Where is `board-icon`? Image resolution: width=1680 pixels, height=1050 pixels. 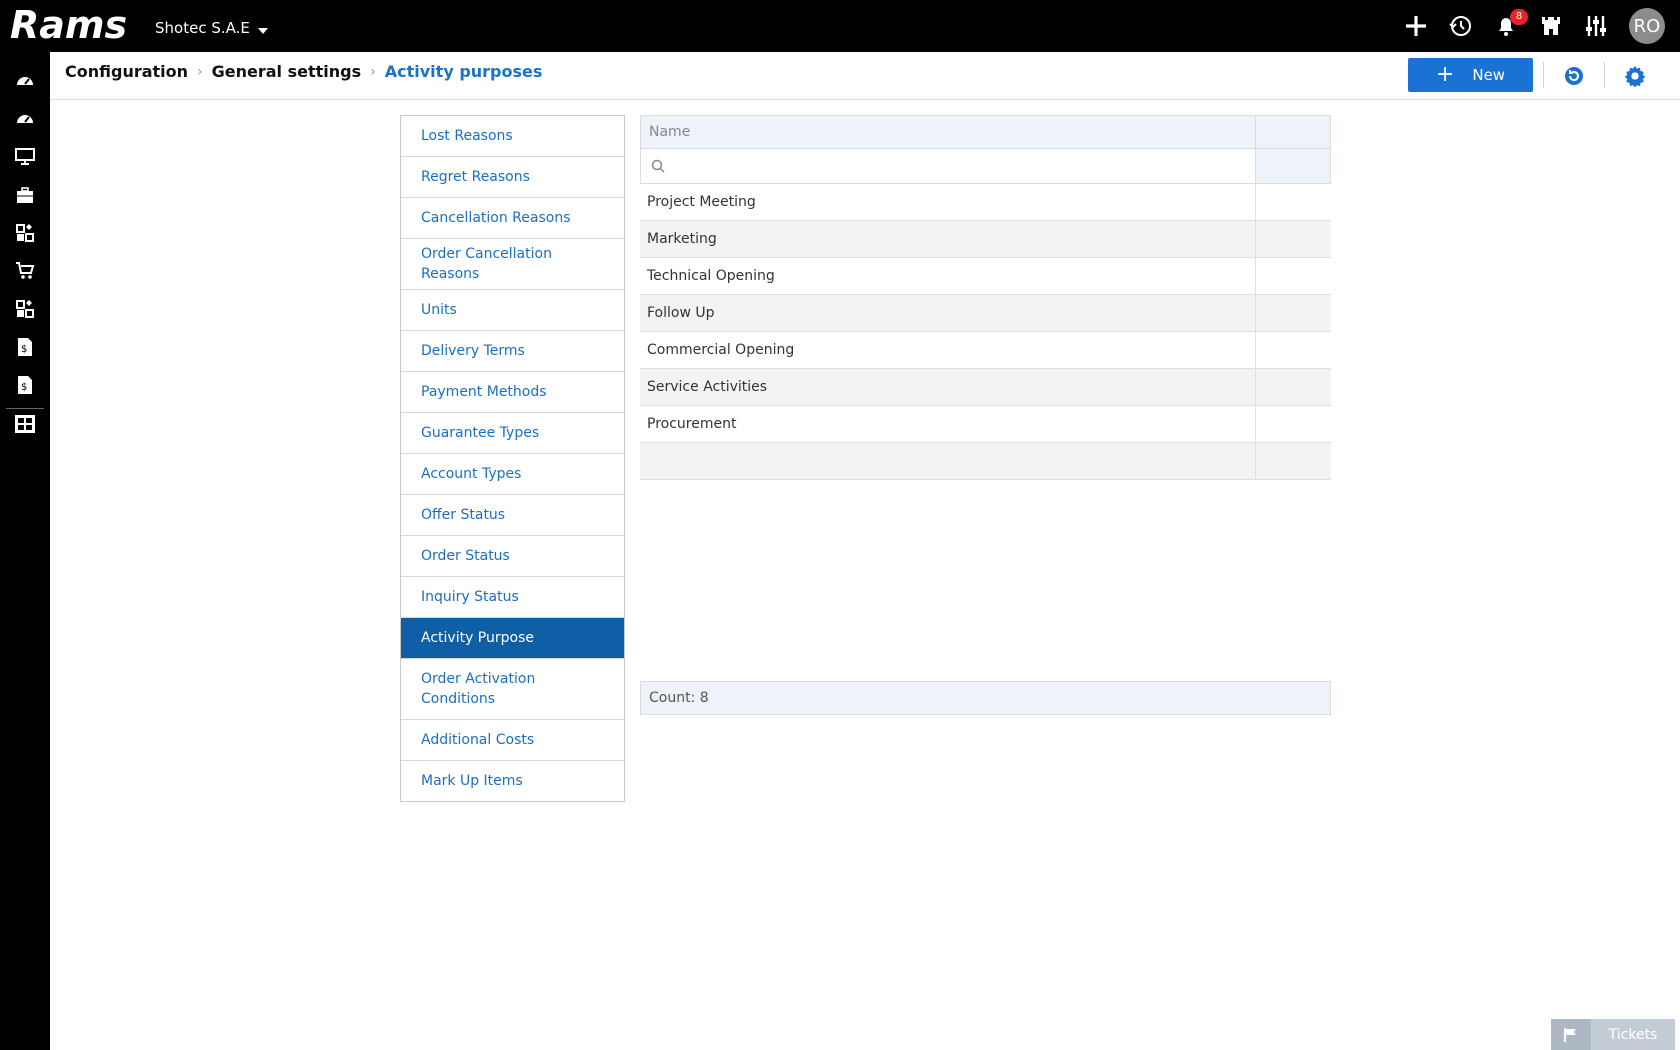
board-icon is located at coordinates (25, 424).